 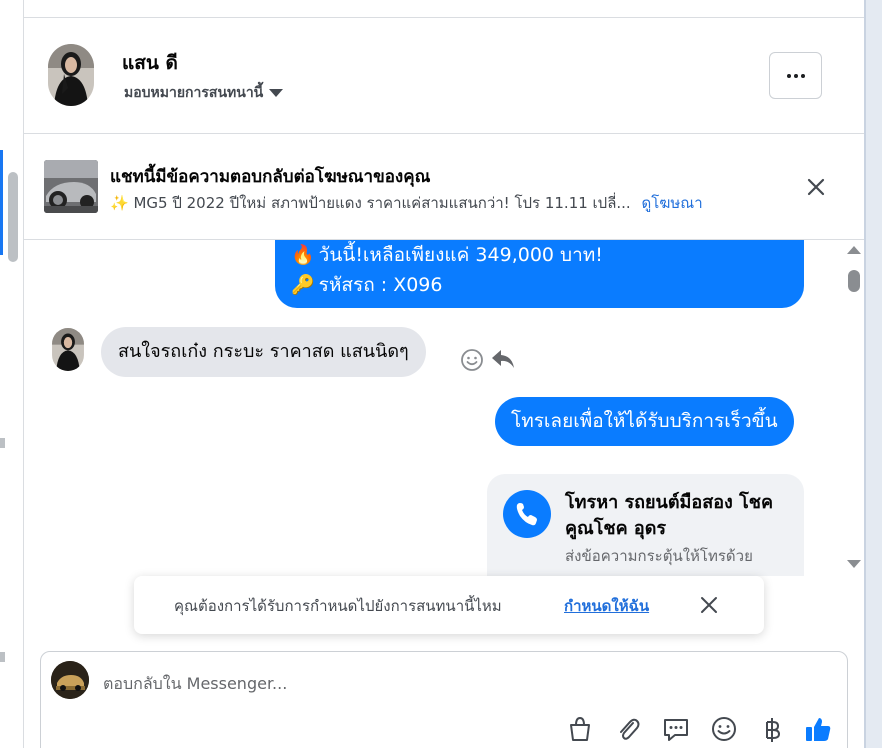 I want to click on smiley-icon, so click(x=472, y=360).